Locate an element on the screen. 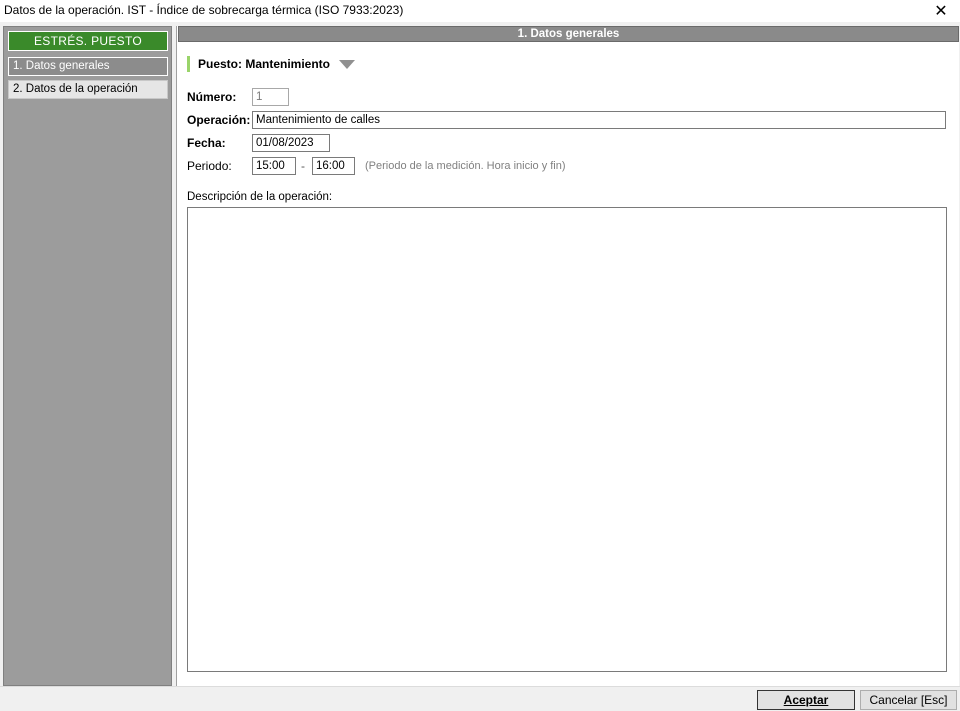 Image resolution: width=960 pixels, height=711 pixels. puesto-label: Puesto: Mantenimiento is located at coordinates (264, 64).